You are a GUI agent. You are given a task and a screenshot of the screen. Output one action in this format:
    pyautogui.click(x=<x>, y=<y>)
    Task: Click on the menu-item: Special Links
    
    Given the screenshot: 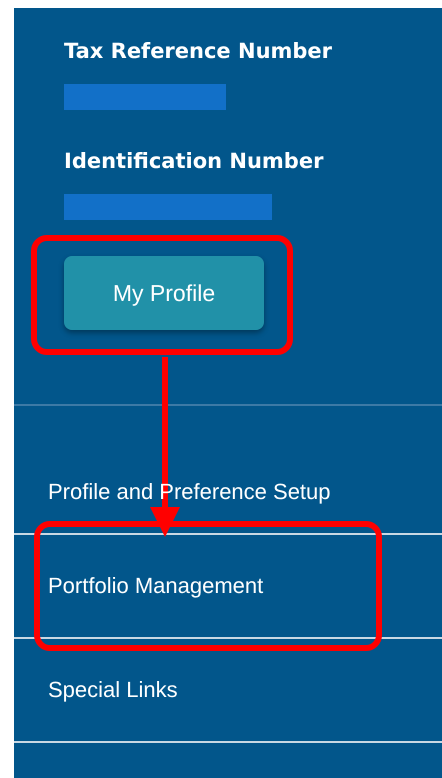 What is the action you would take?
    pyautogui.click(x=228, y=691)
    